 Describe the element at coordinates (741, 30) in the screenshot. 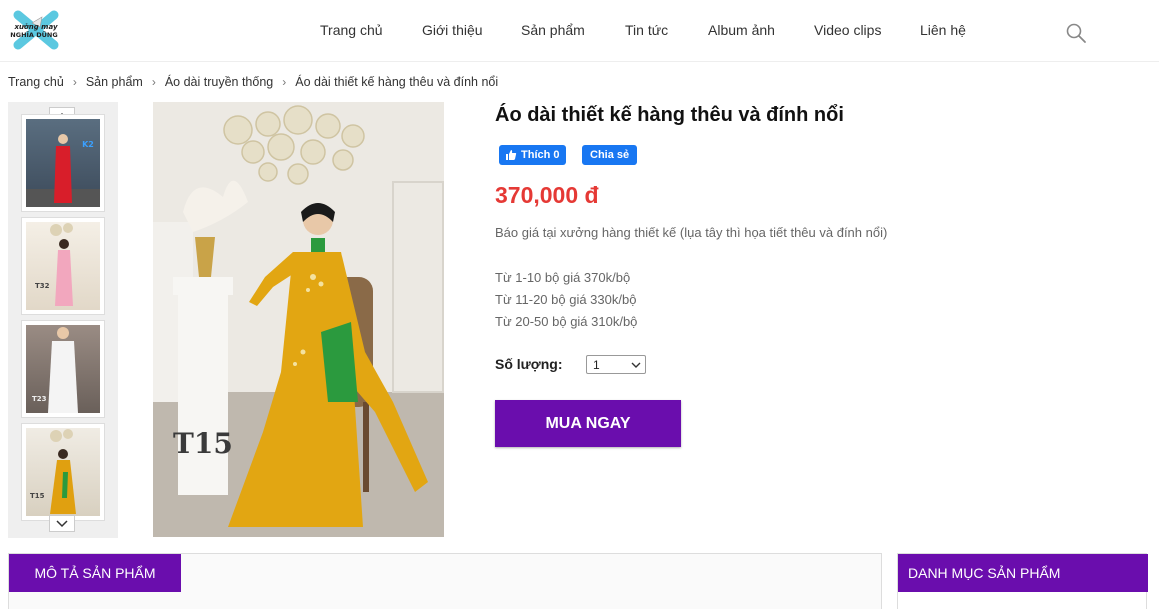

I see `nav-item-album: Album ảnh` at that location.